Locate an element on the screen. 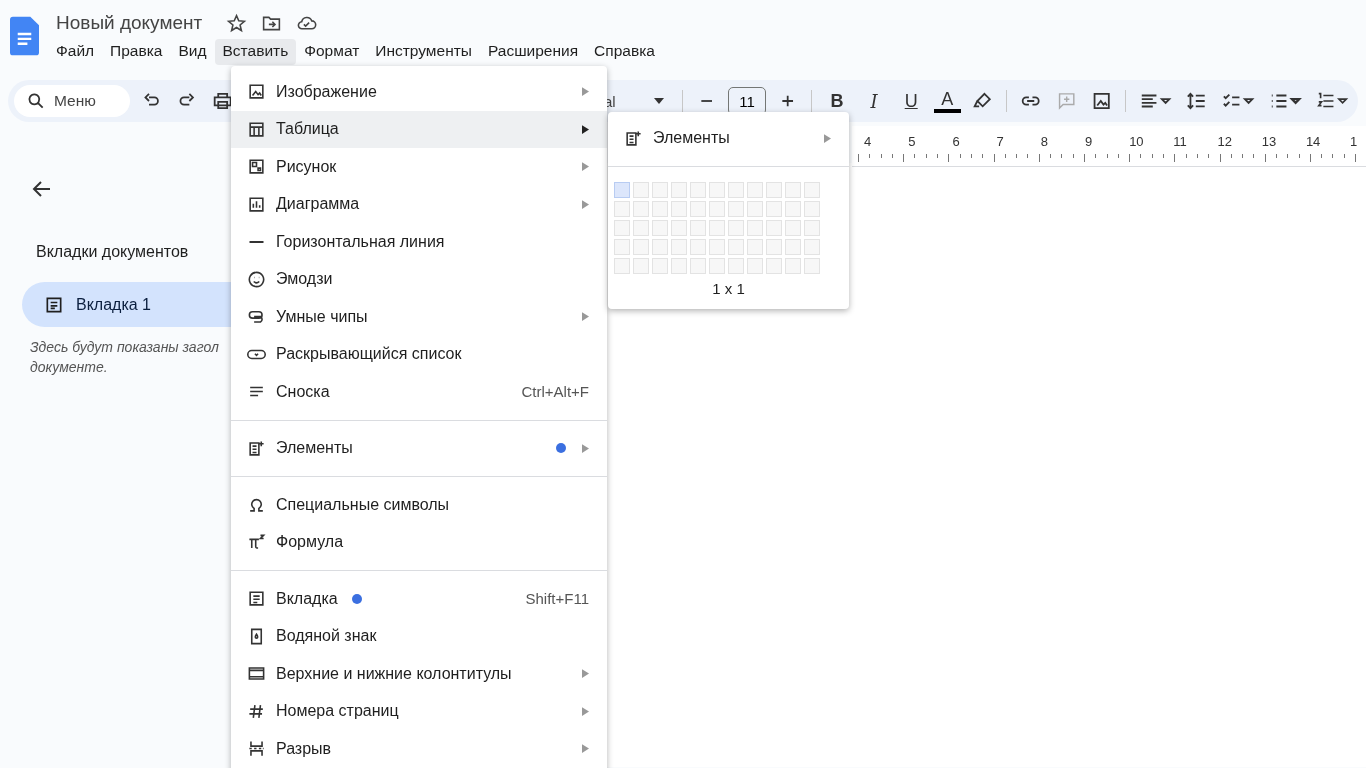  menu-item: Верхние и нижние колонтитулы is located at coordinates (419, 674).